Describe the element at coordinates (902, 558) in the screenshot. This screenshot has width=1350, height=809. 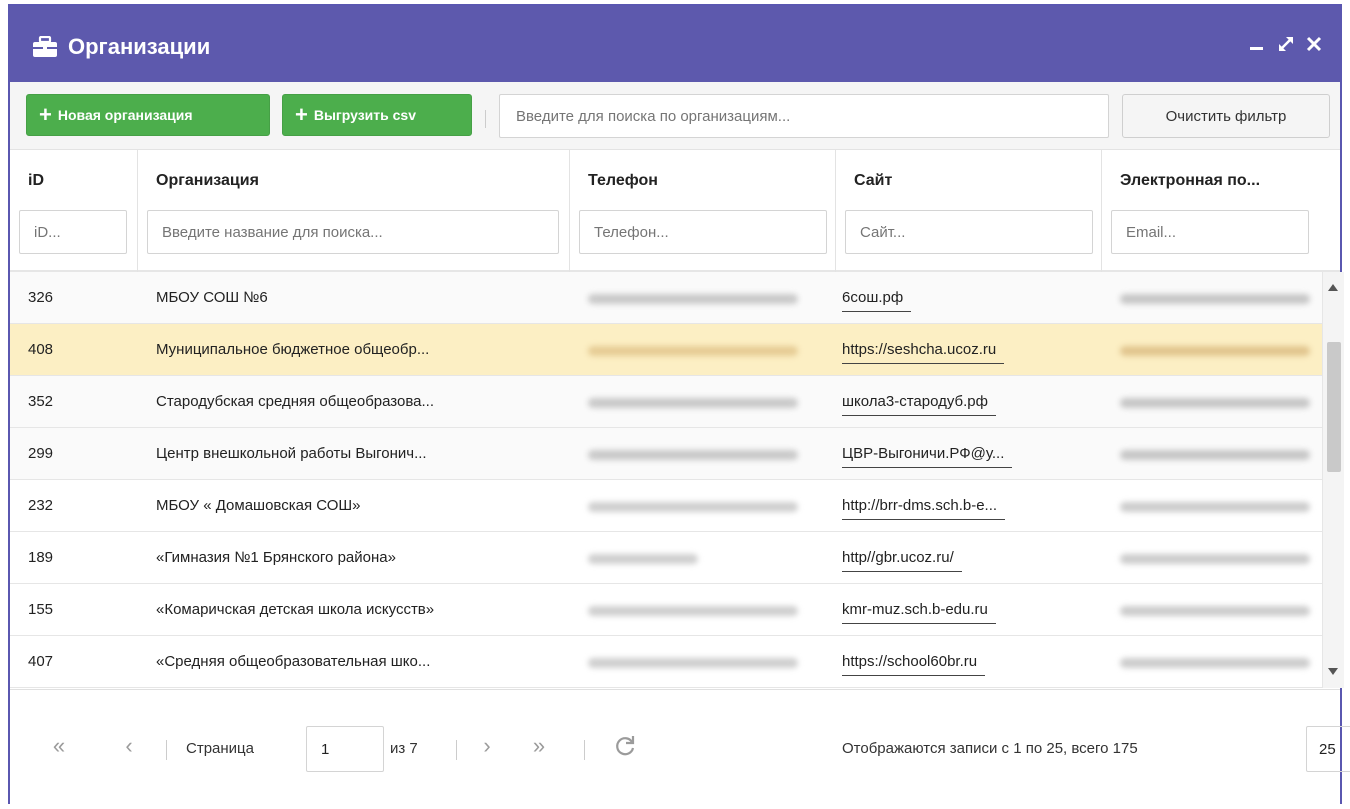
I see `row-site-link: http//gbr.ucoz.ru/` at that location.